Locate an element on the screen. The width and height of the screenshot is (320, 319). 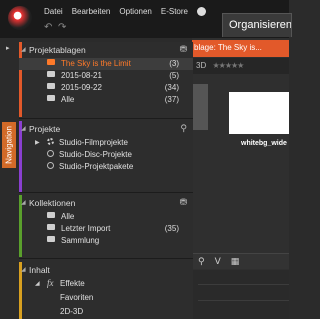
navigation-side-tab is located at coordinates (9, 180).